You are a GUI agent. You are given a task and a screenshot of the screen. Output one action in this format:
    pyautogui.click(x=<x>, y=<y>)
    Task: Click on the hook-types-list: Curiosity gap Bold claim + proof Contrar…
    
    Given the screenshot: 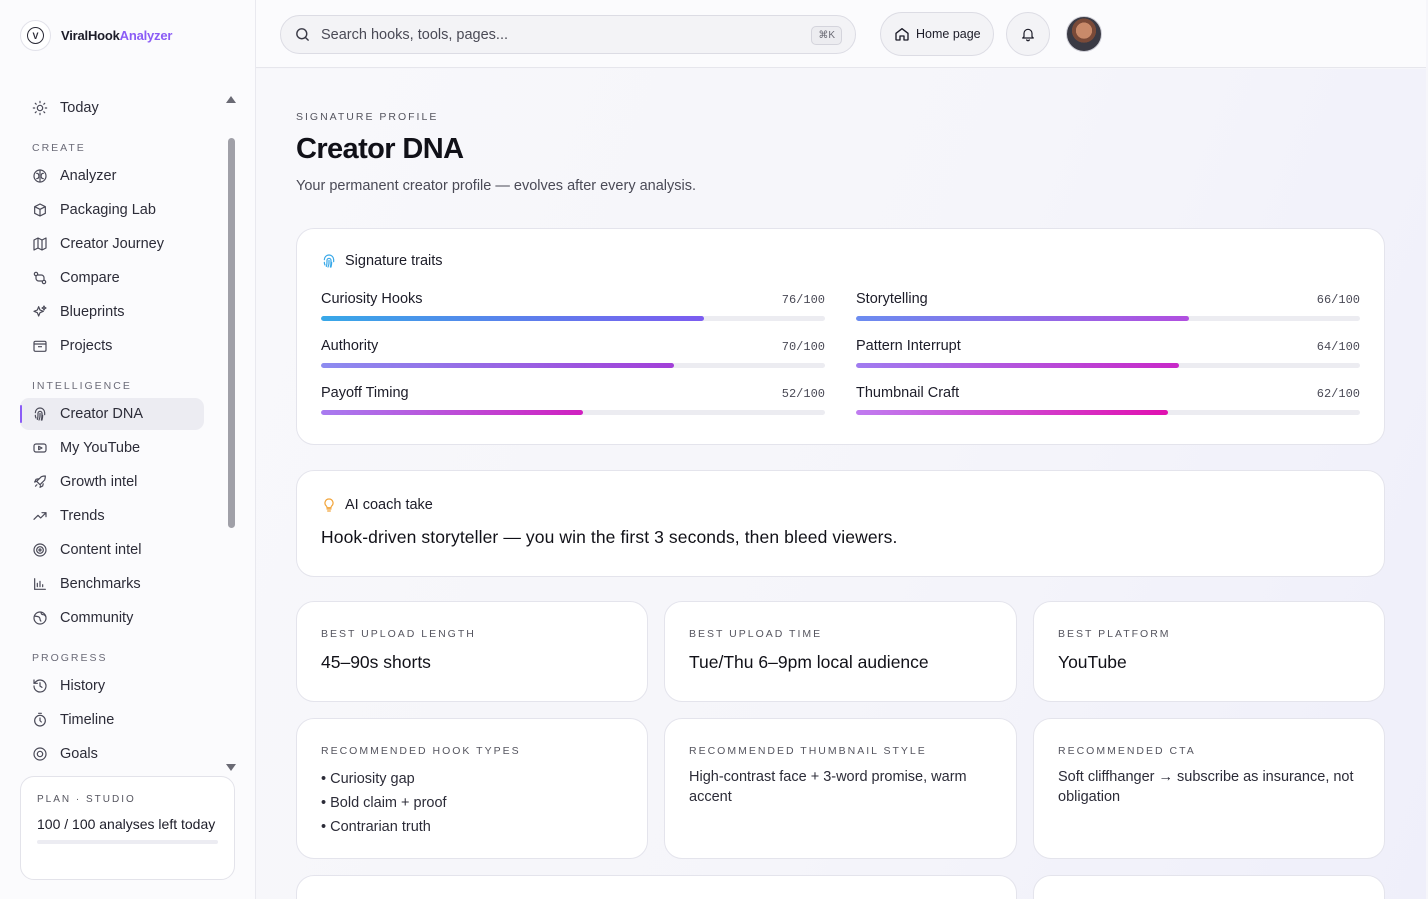 What is the action you would take?
    pyautogui.click(x=472, y=803)
    